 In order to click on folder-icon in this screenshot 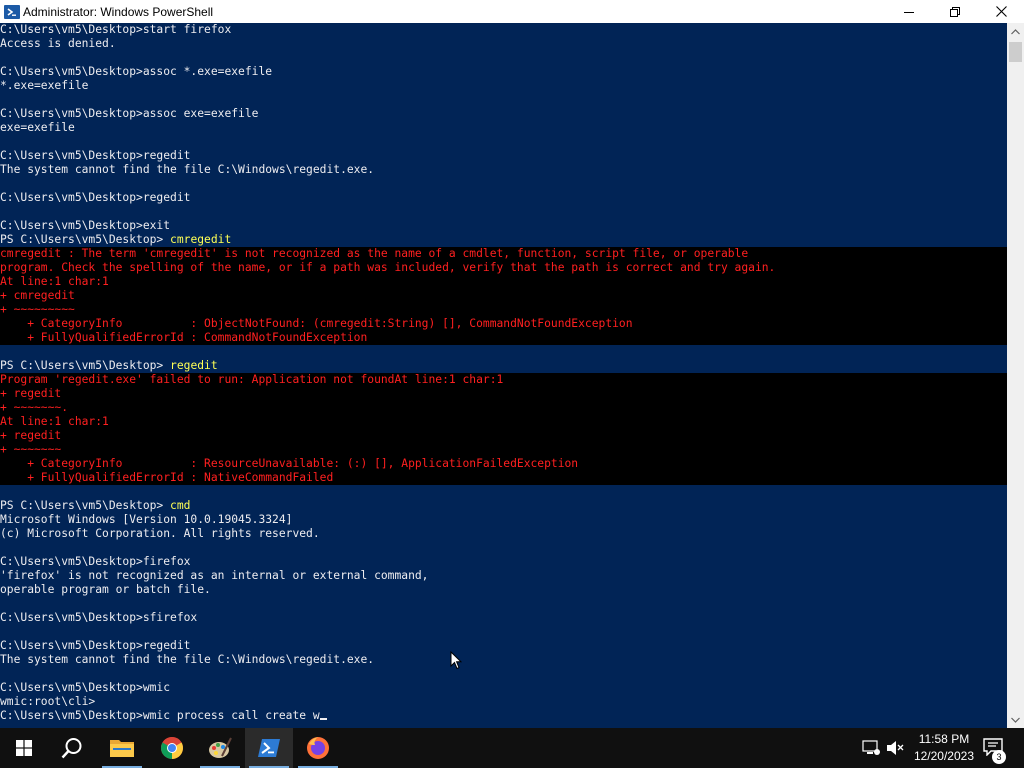, I will do `click(122, 748)`.